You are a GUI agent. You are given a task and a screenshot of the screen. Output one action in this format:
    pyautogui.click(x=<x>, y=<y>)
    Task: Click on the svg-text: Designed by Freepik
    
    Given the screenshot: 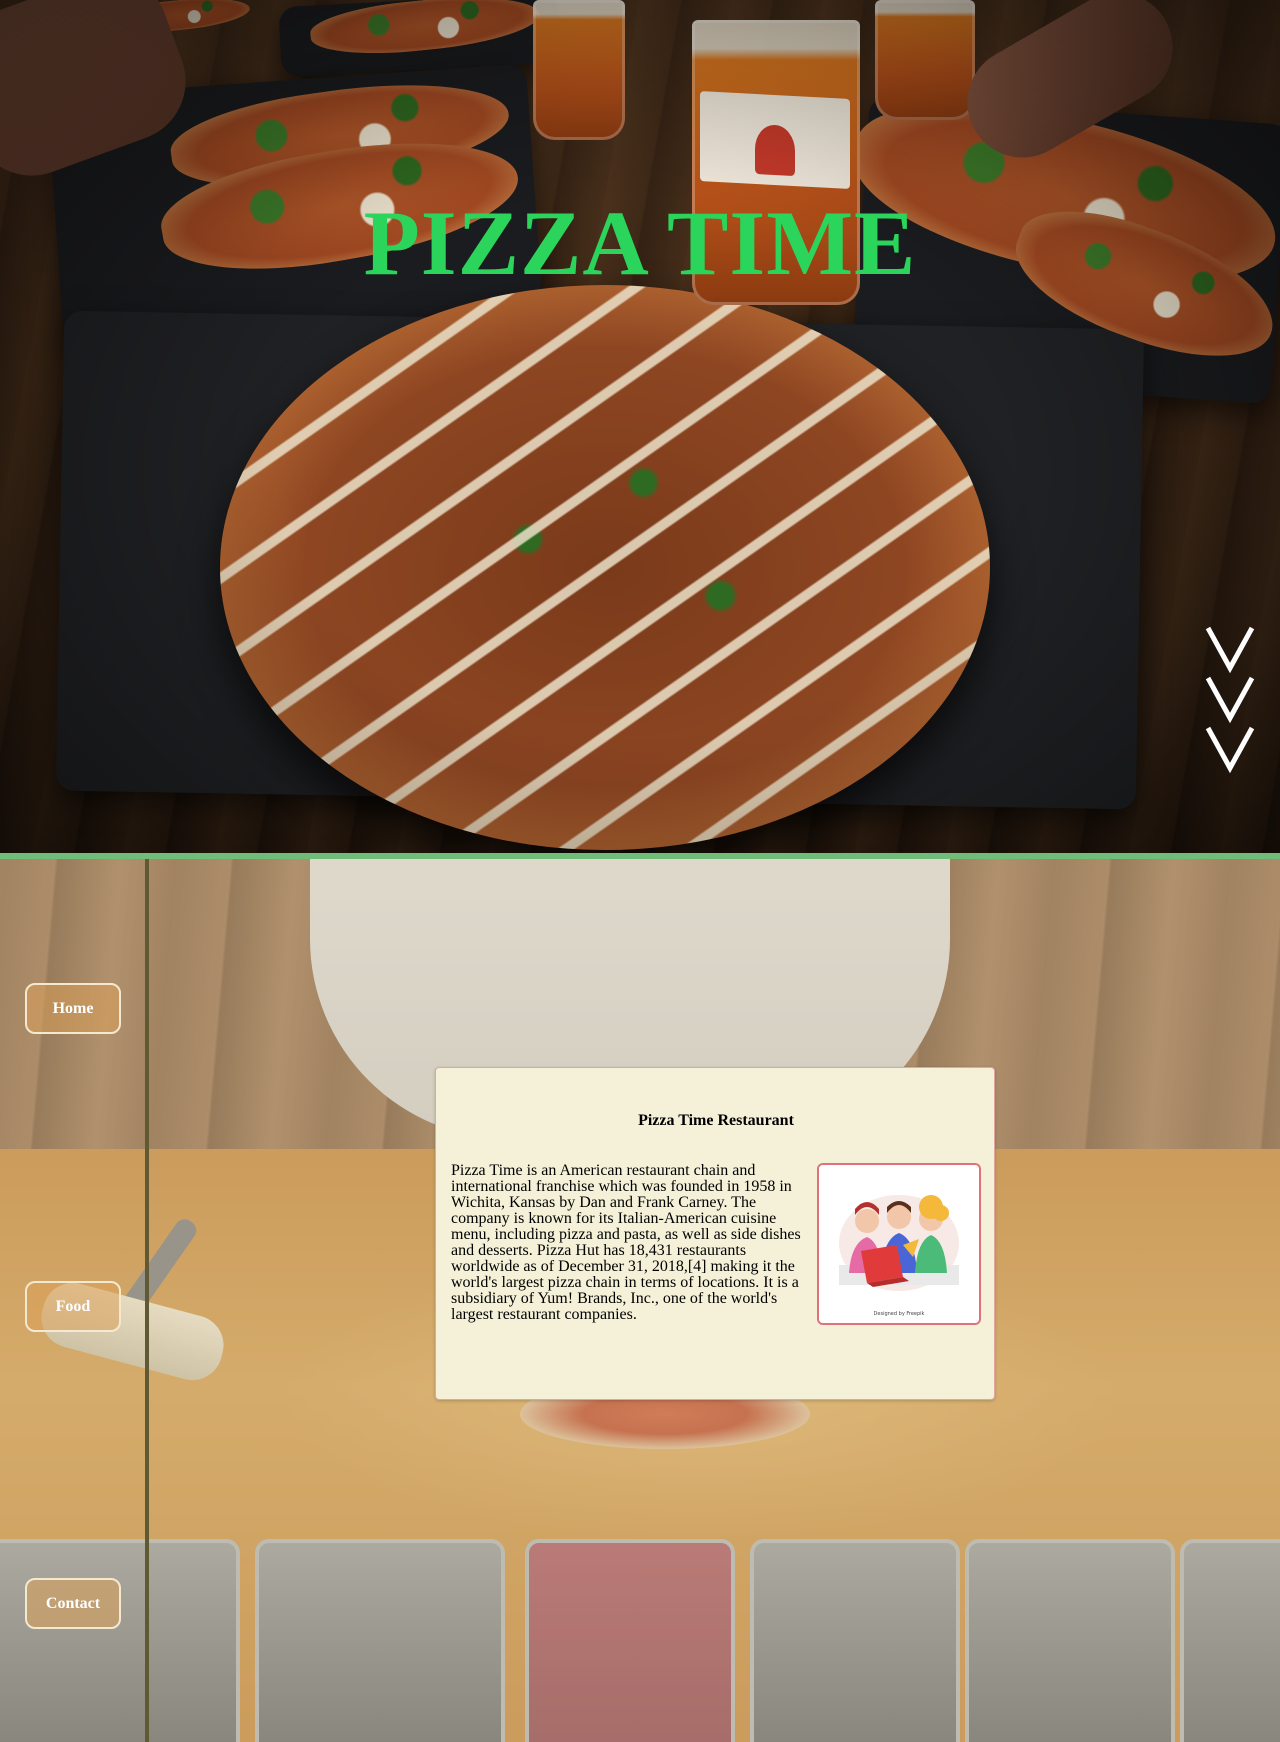 What is the action you would take?
    pyautogui.click(x=899, y=1314)
    